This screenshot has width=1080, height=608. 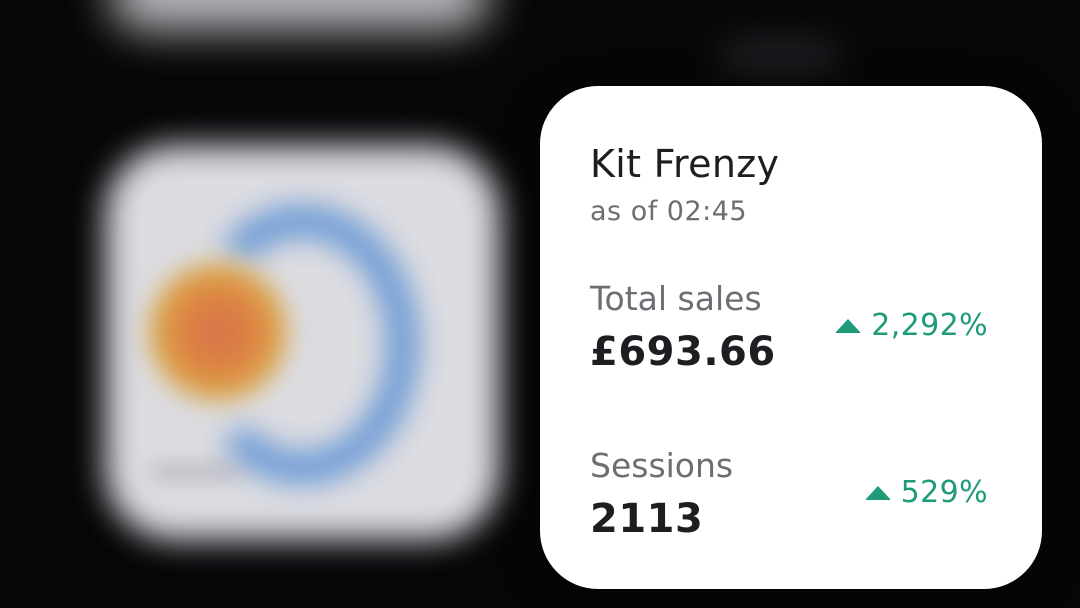 I want to click on sessions-label: Sessions, so click(x=662, y=465).